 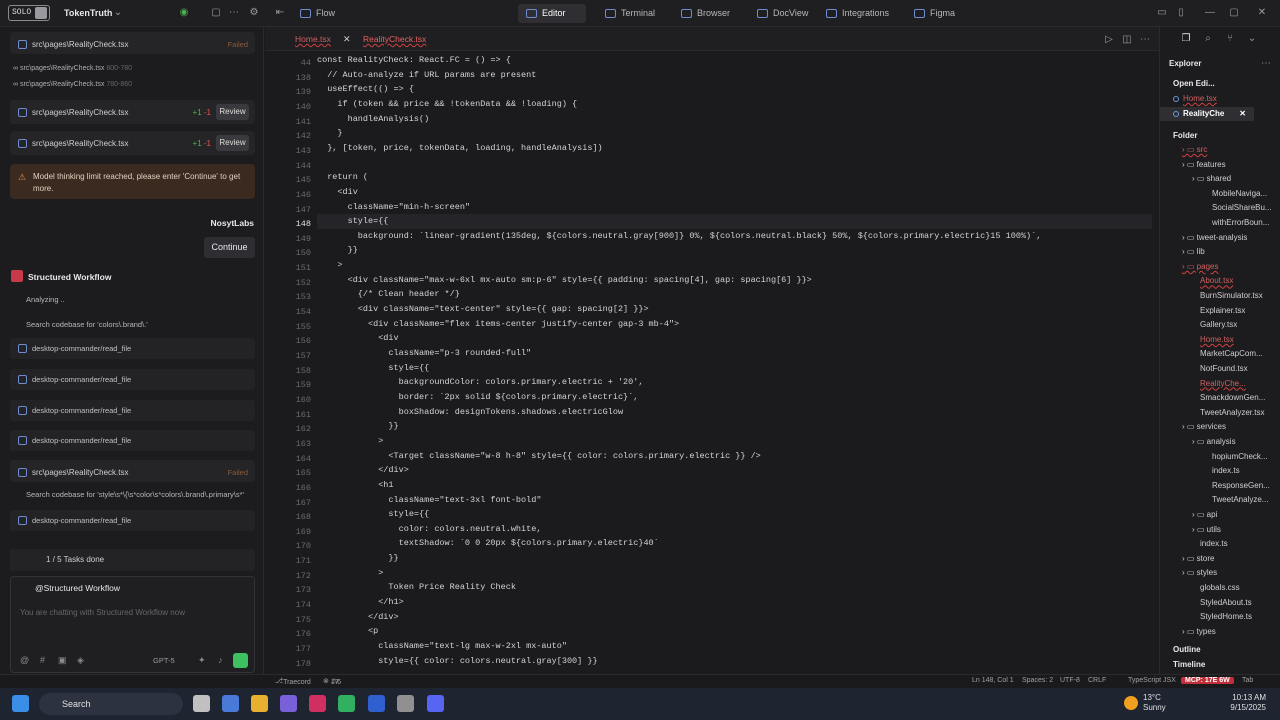 I want to click on opera-icon, so click(x=317, y=703).